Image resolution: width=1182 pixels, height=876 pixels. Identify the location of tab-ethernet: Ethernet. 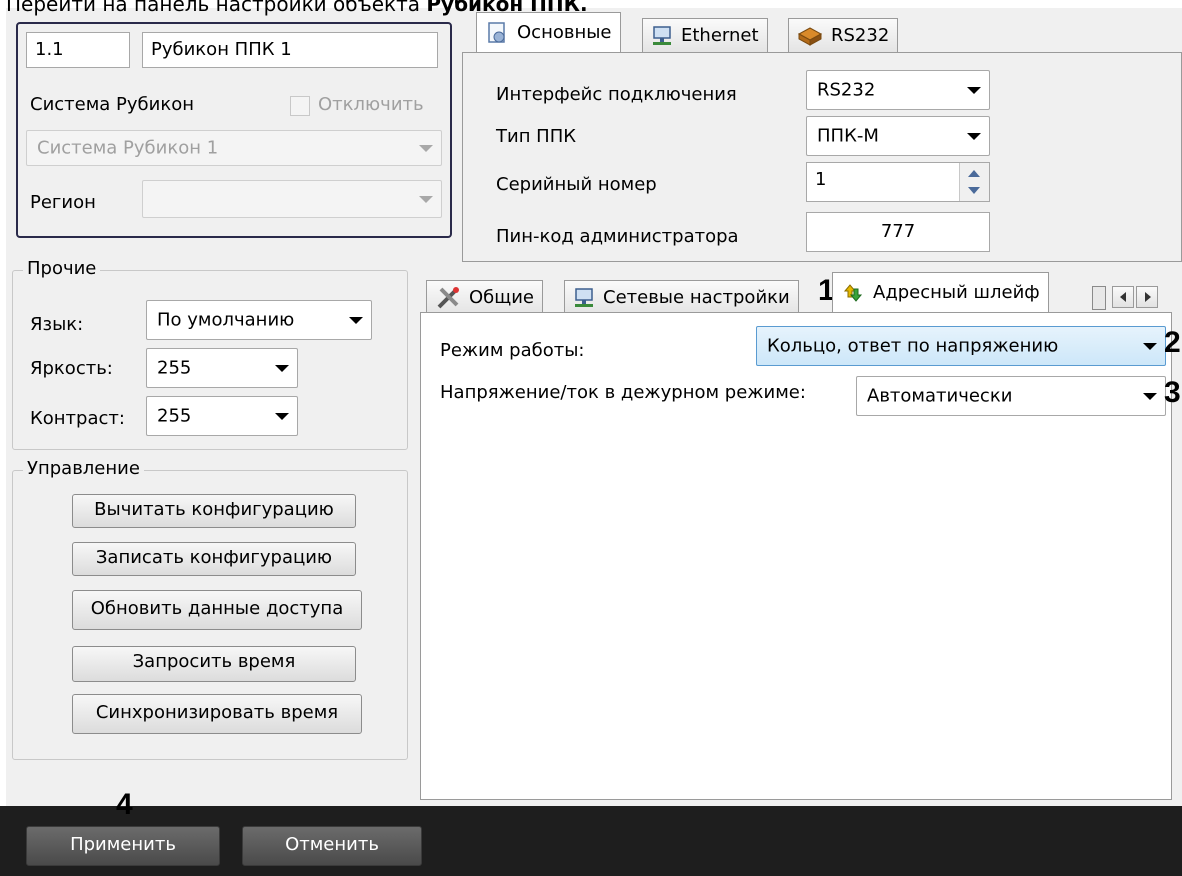
(705, 35).